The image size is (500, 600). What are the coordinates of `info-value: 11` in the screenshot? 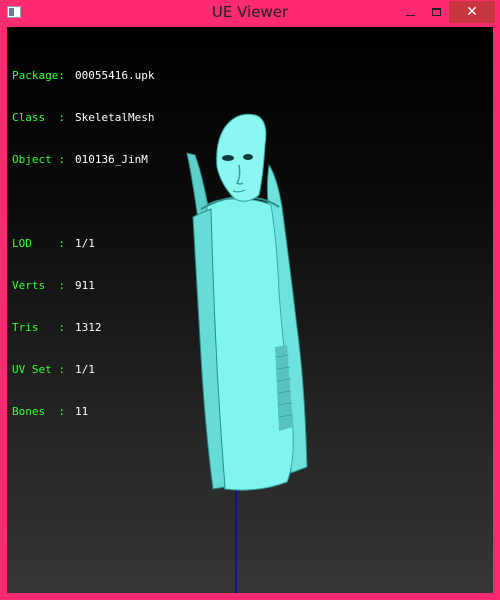 It's located at (82, 411).